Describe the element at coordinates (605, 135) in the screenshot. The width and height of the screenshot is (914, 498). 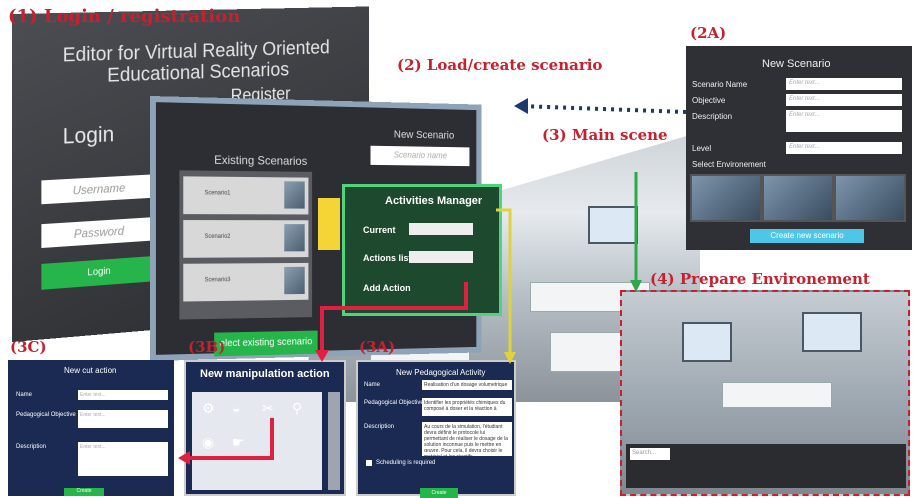
I see `caption-main: (3) Main scene` at that location.